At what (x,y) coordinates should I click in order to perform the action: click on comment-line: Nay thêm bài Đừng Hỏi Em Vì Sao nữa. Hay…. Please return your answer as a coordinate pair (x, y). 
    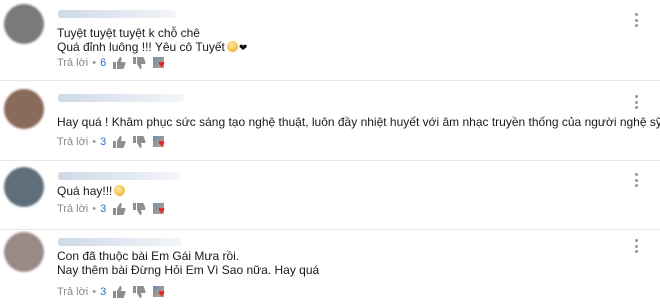
    Looking at the image, I should click on (188, 270).